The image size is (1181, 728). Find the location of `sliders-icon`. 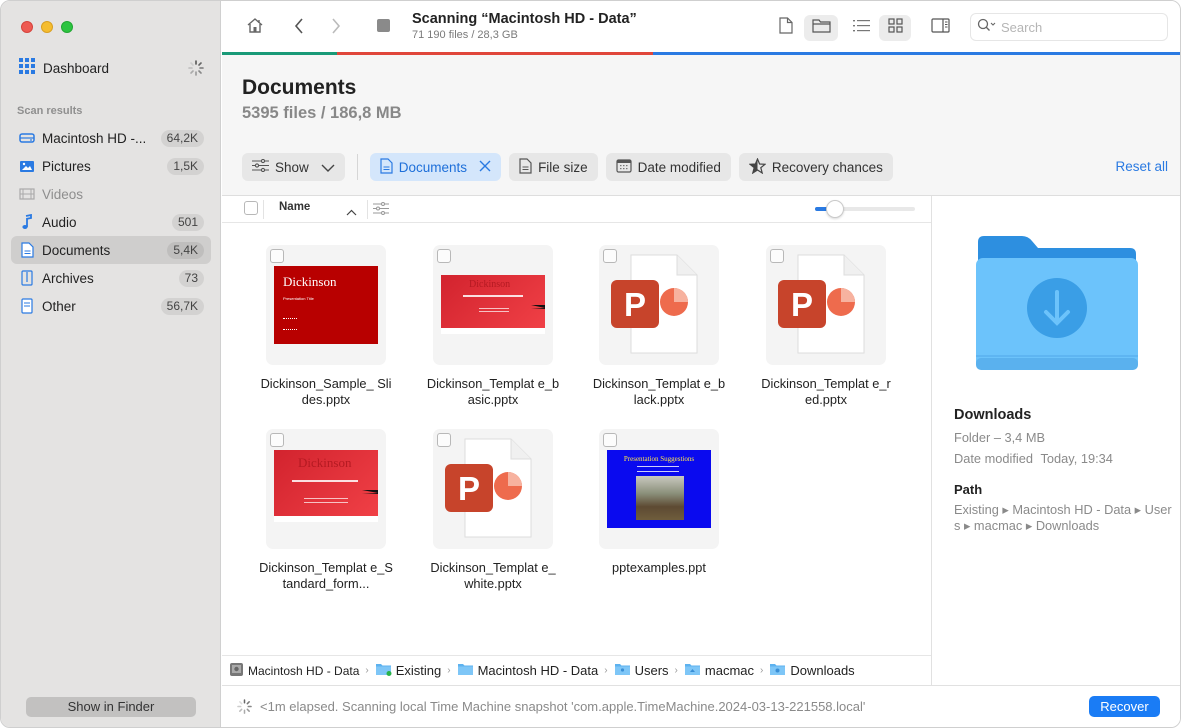

sliders-icon is located at coordinates (260, 166).